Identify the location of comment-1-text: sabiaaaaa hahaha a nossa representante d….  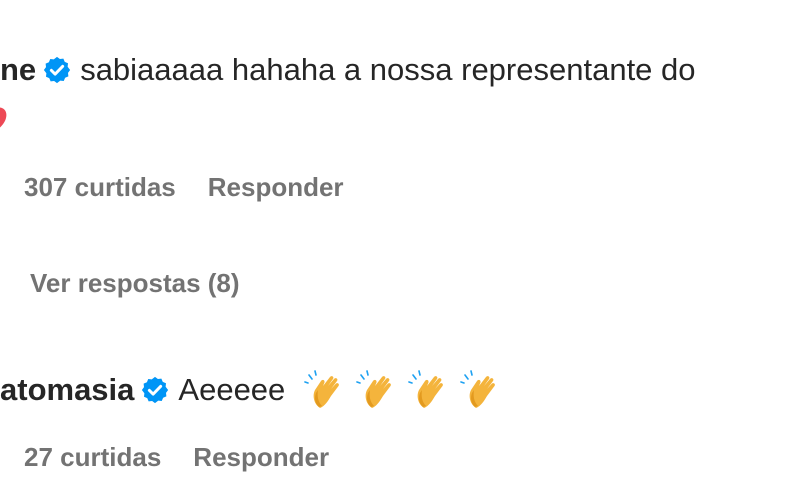
(388, 69).